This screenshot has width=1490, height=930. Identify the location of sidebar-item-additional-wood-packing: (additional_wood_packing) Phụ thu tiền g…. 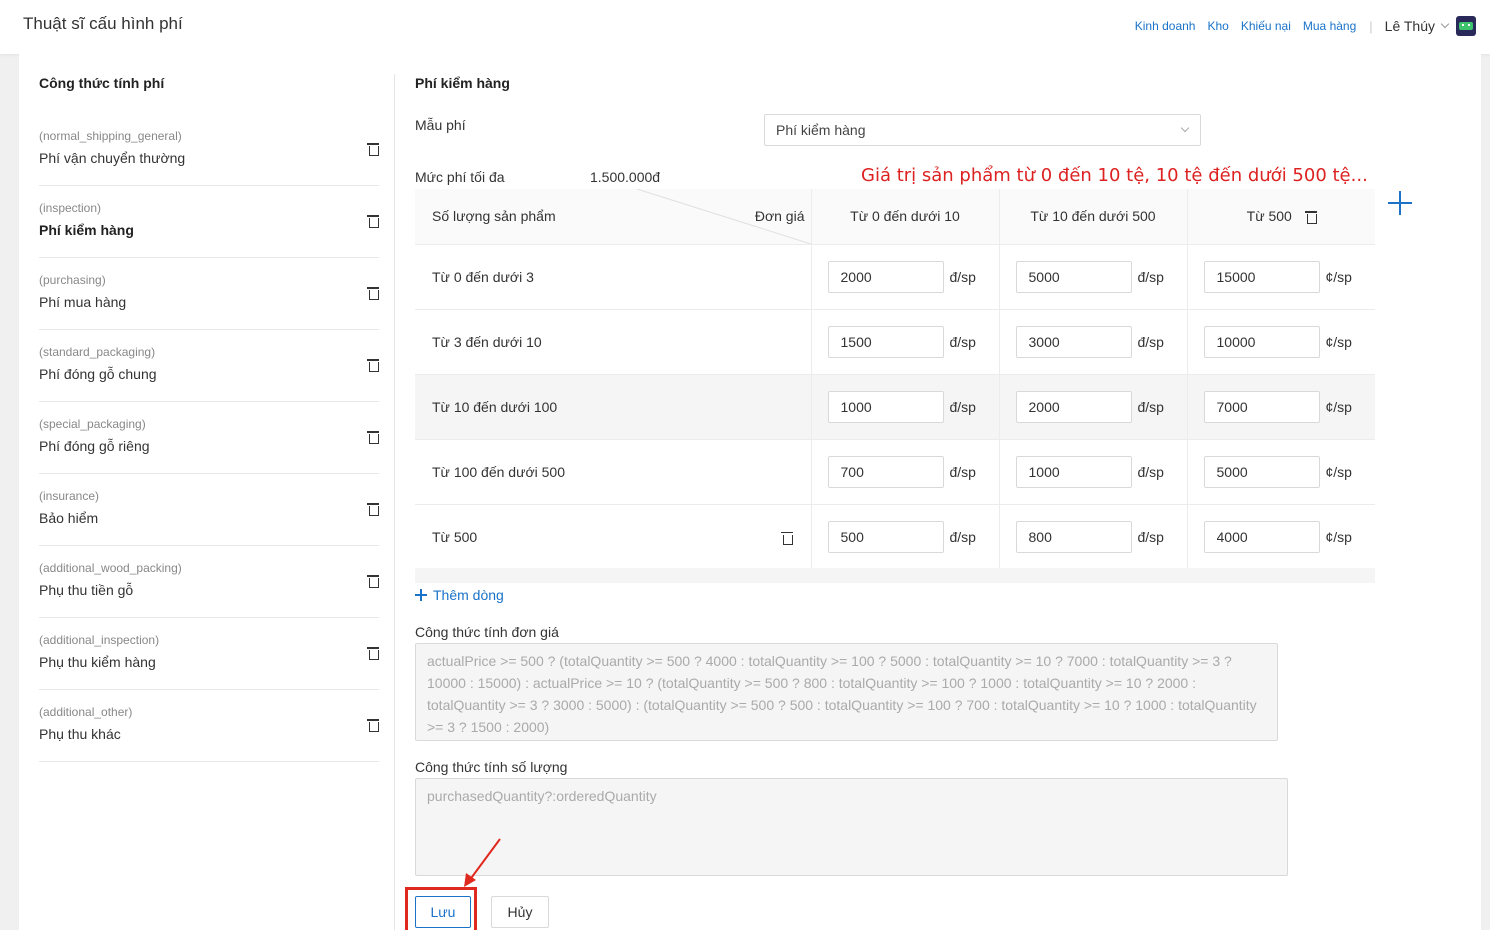
(209, 582).